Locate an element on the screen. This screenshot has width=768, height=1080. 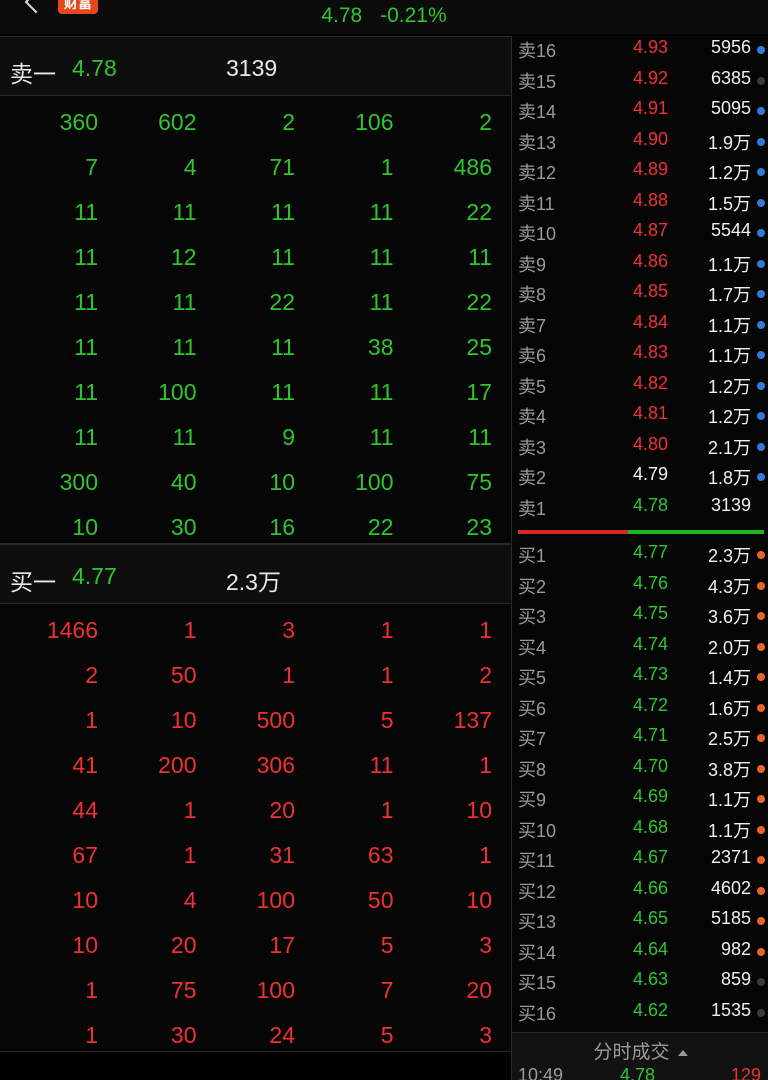
bid-level-row: 买16 4.62 1535 is located at coordinates (640, 1012).